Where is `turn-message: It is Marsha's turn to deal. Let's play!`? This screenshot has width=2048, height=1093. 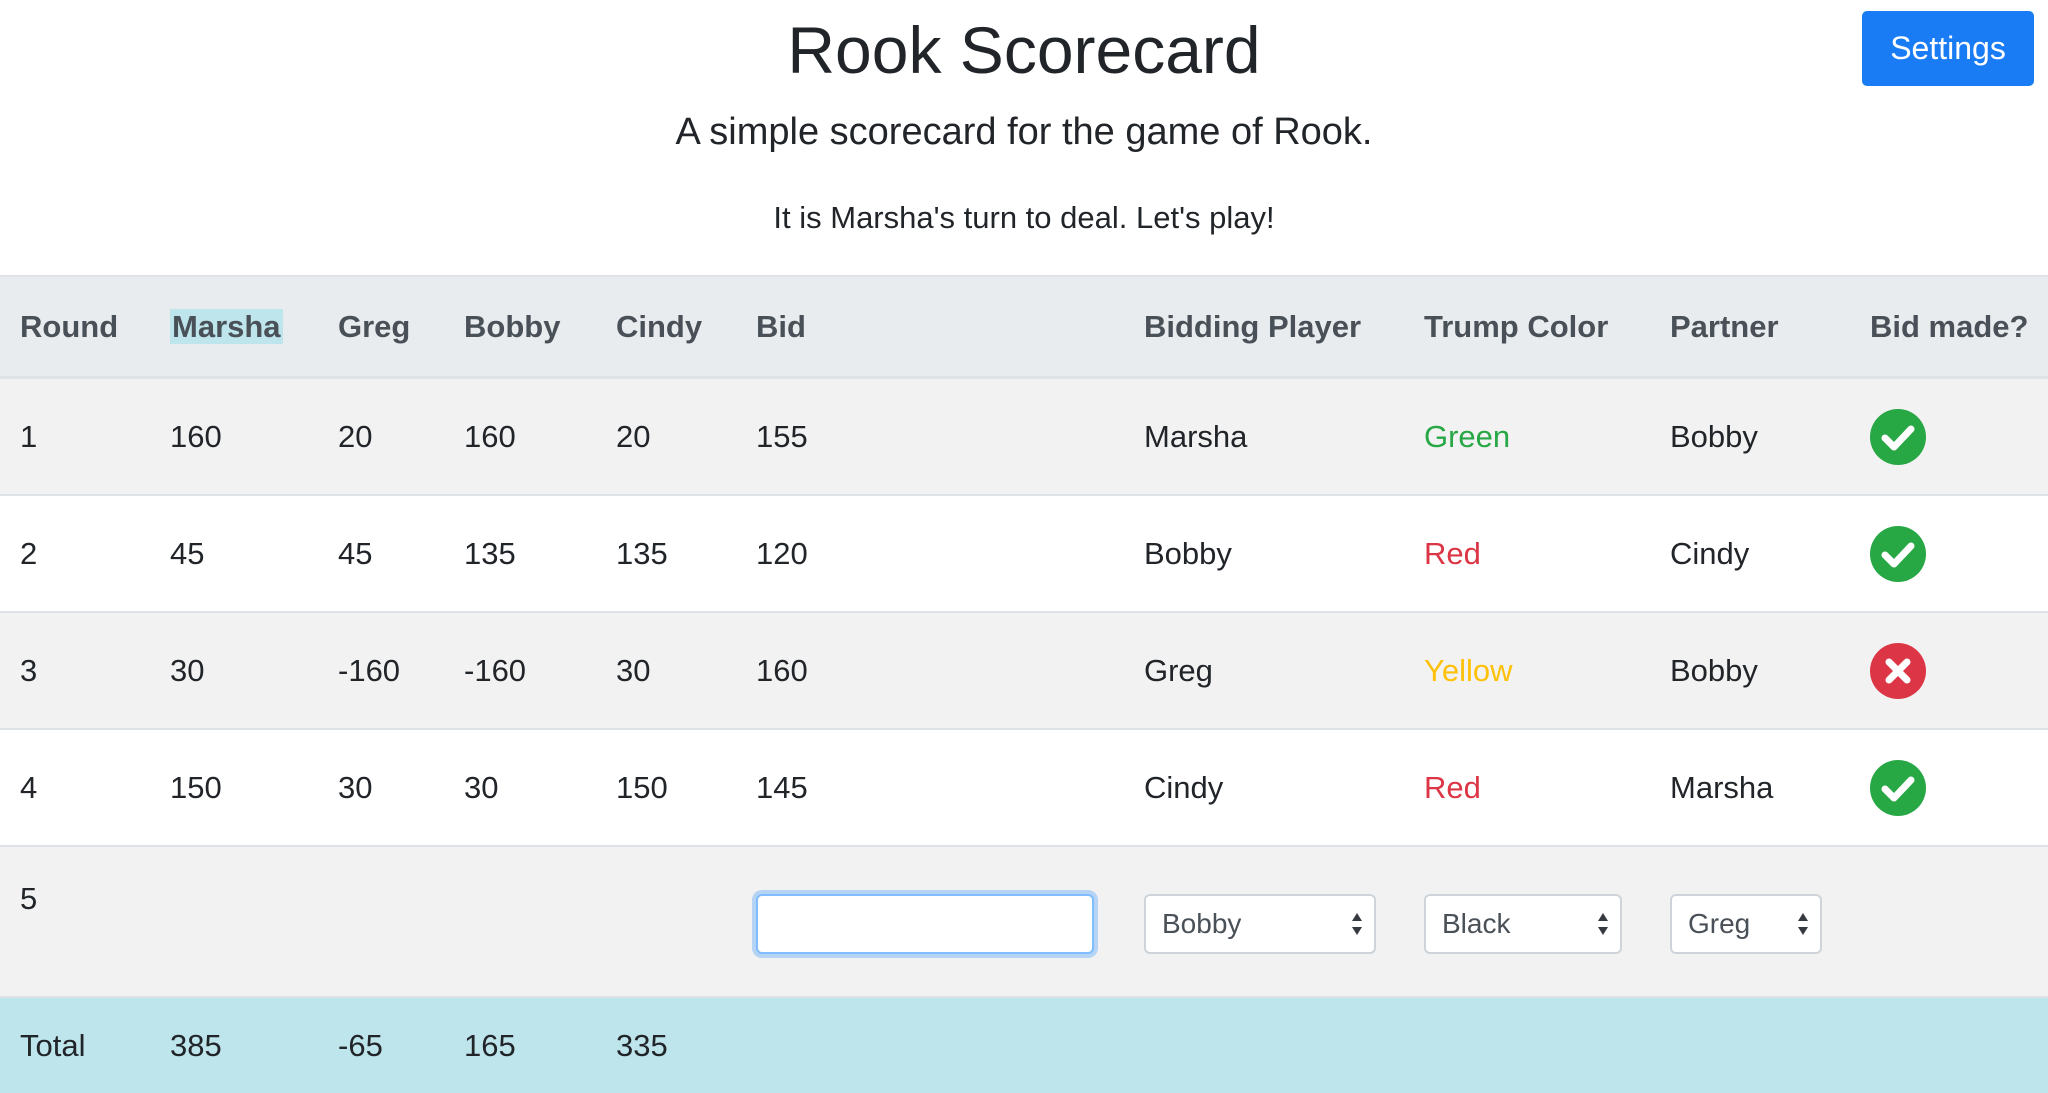
turn-message: It is Marsha's turn to deal. Let's play! is located at coordinates (1024, 217).